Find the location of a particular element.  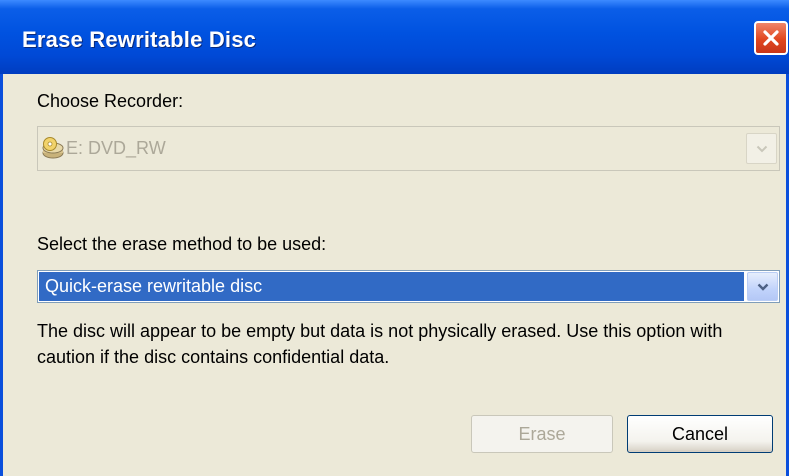

close-icon is located at coordinates (771, 38).